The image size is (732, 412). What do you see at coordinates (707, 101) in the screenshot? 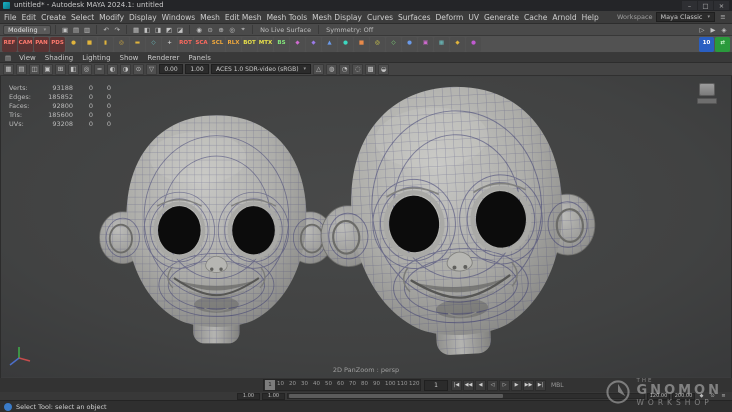
I see `viewcube-bar-icon` at bounding box center [707, 101].